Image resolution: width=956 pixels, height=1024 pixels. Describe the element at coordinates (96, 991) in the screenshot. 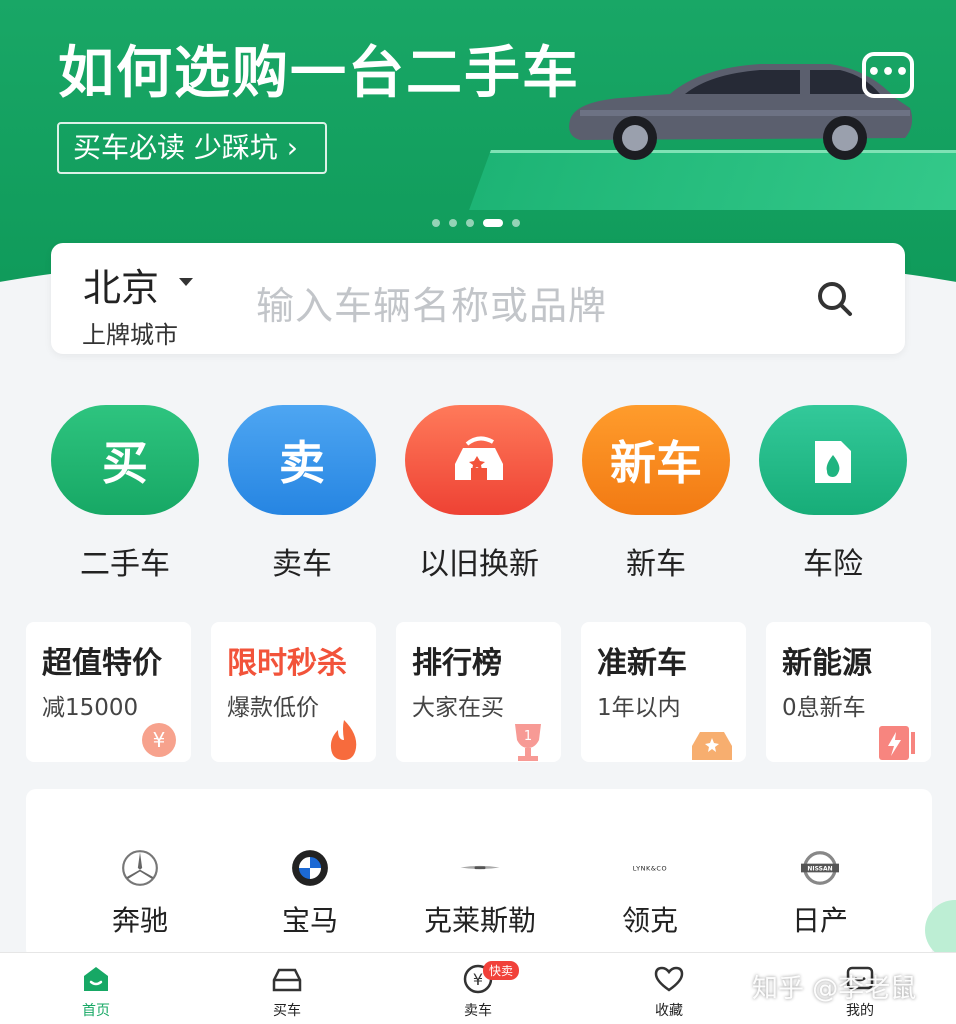

I see `nav-home: 首页` at that location.